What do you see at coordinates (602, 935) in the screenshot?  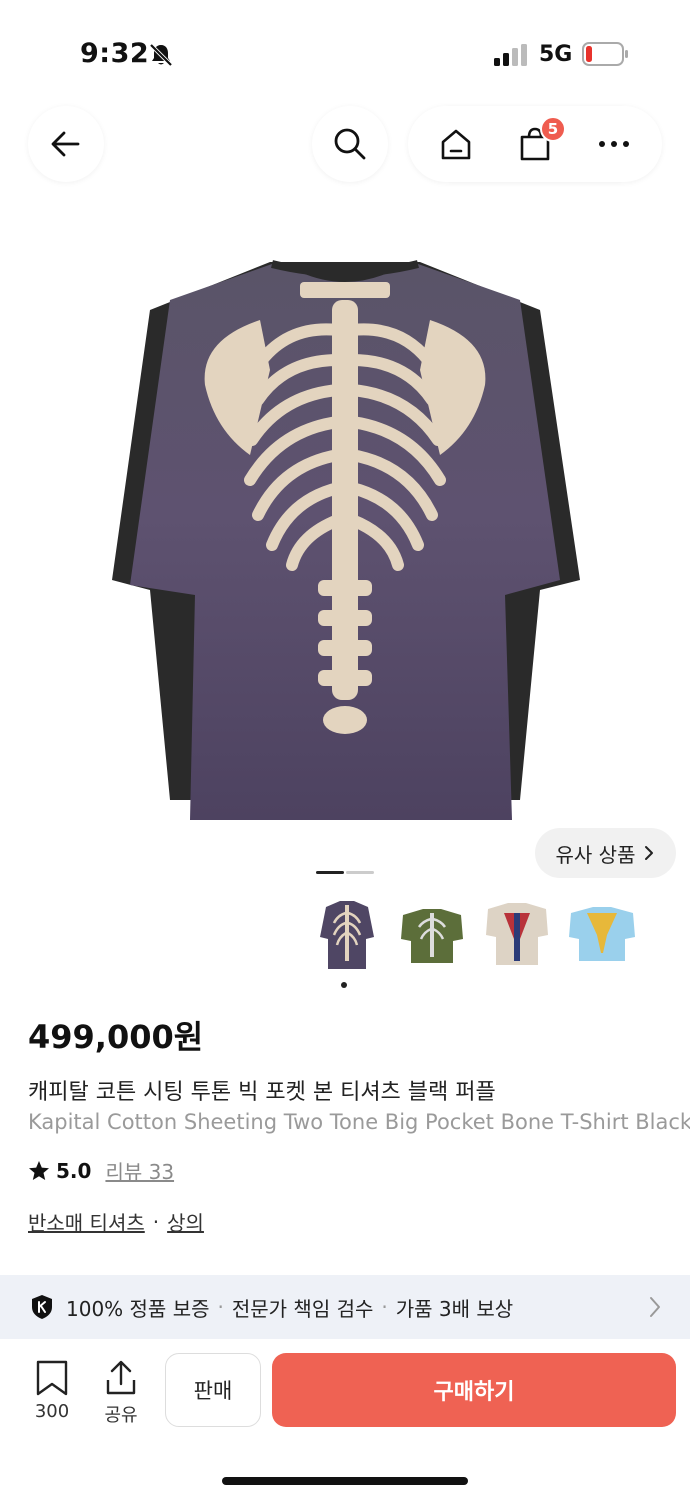 I see `thumbnail-blue` at bounding box center [602, 935].